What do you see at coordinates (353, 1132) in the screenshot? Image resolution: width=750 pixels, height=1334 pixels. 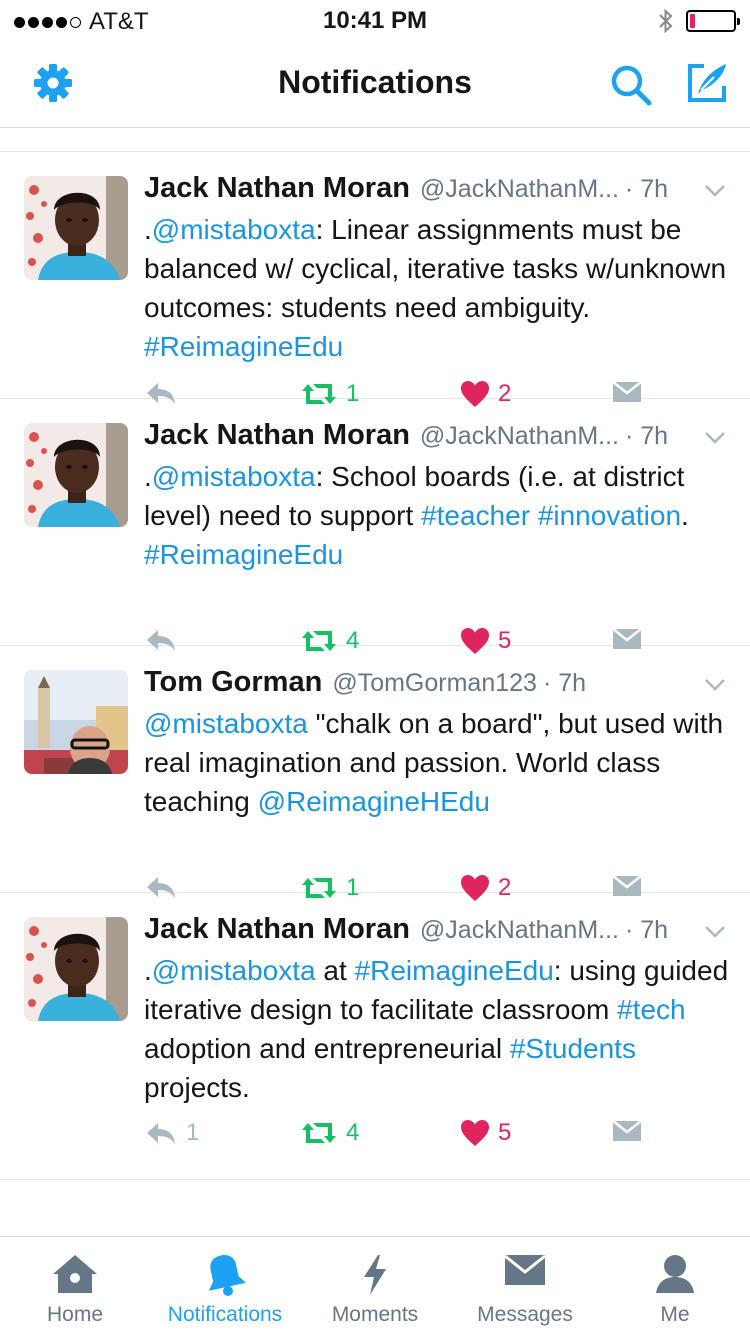 I see `retweet-count: 4` at bounding box center [353, 1132].